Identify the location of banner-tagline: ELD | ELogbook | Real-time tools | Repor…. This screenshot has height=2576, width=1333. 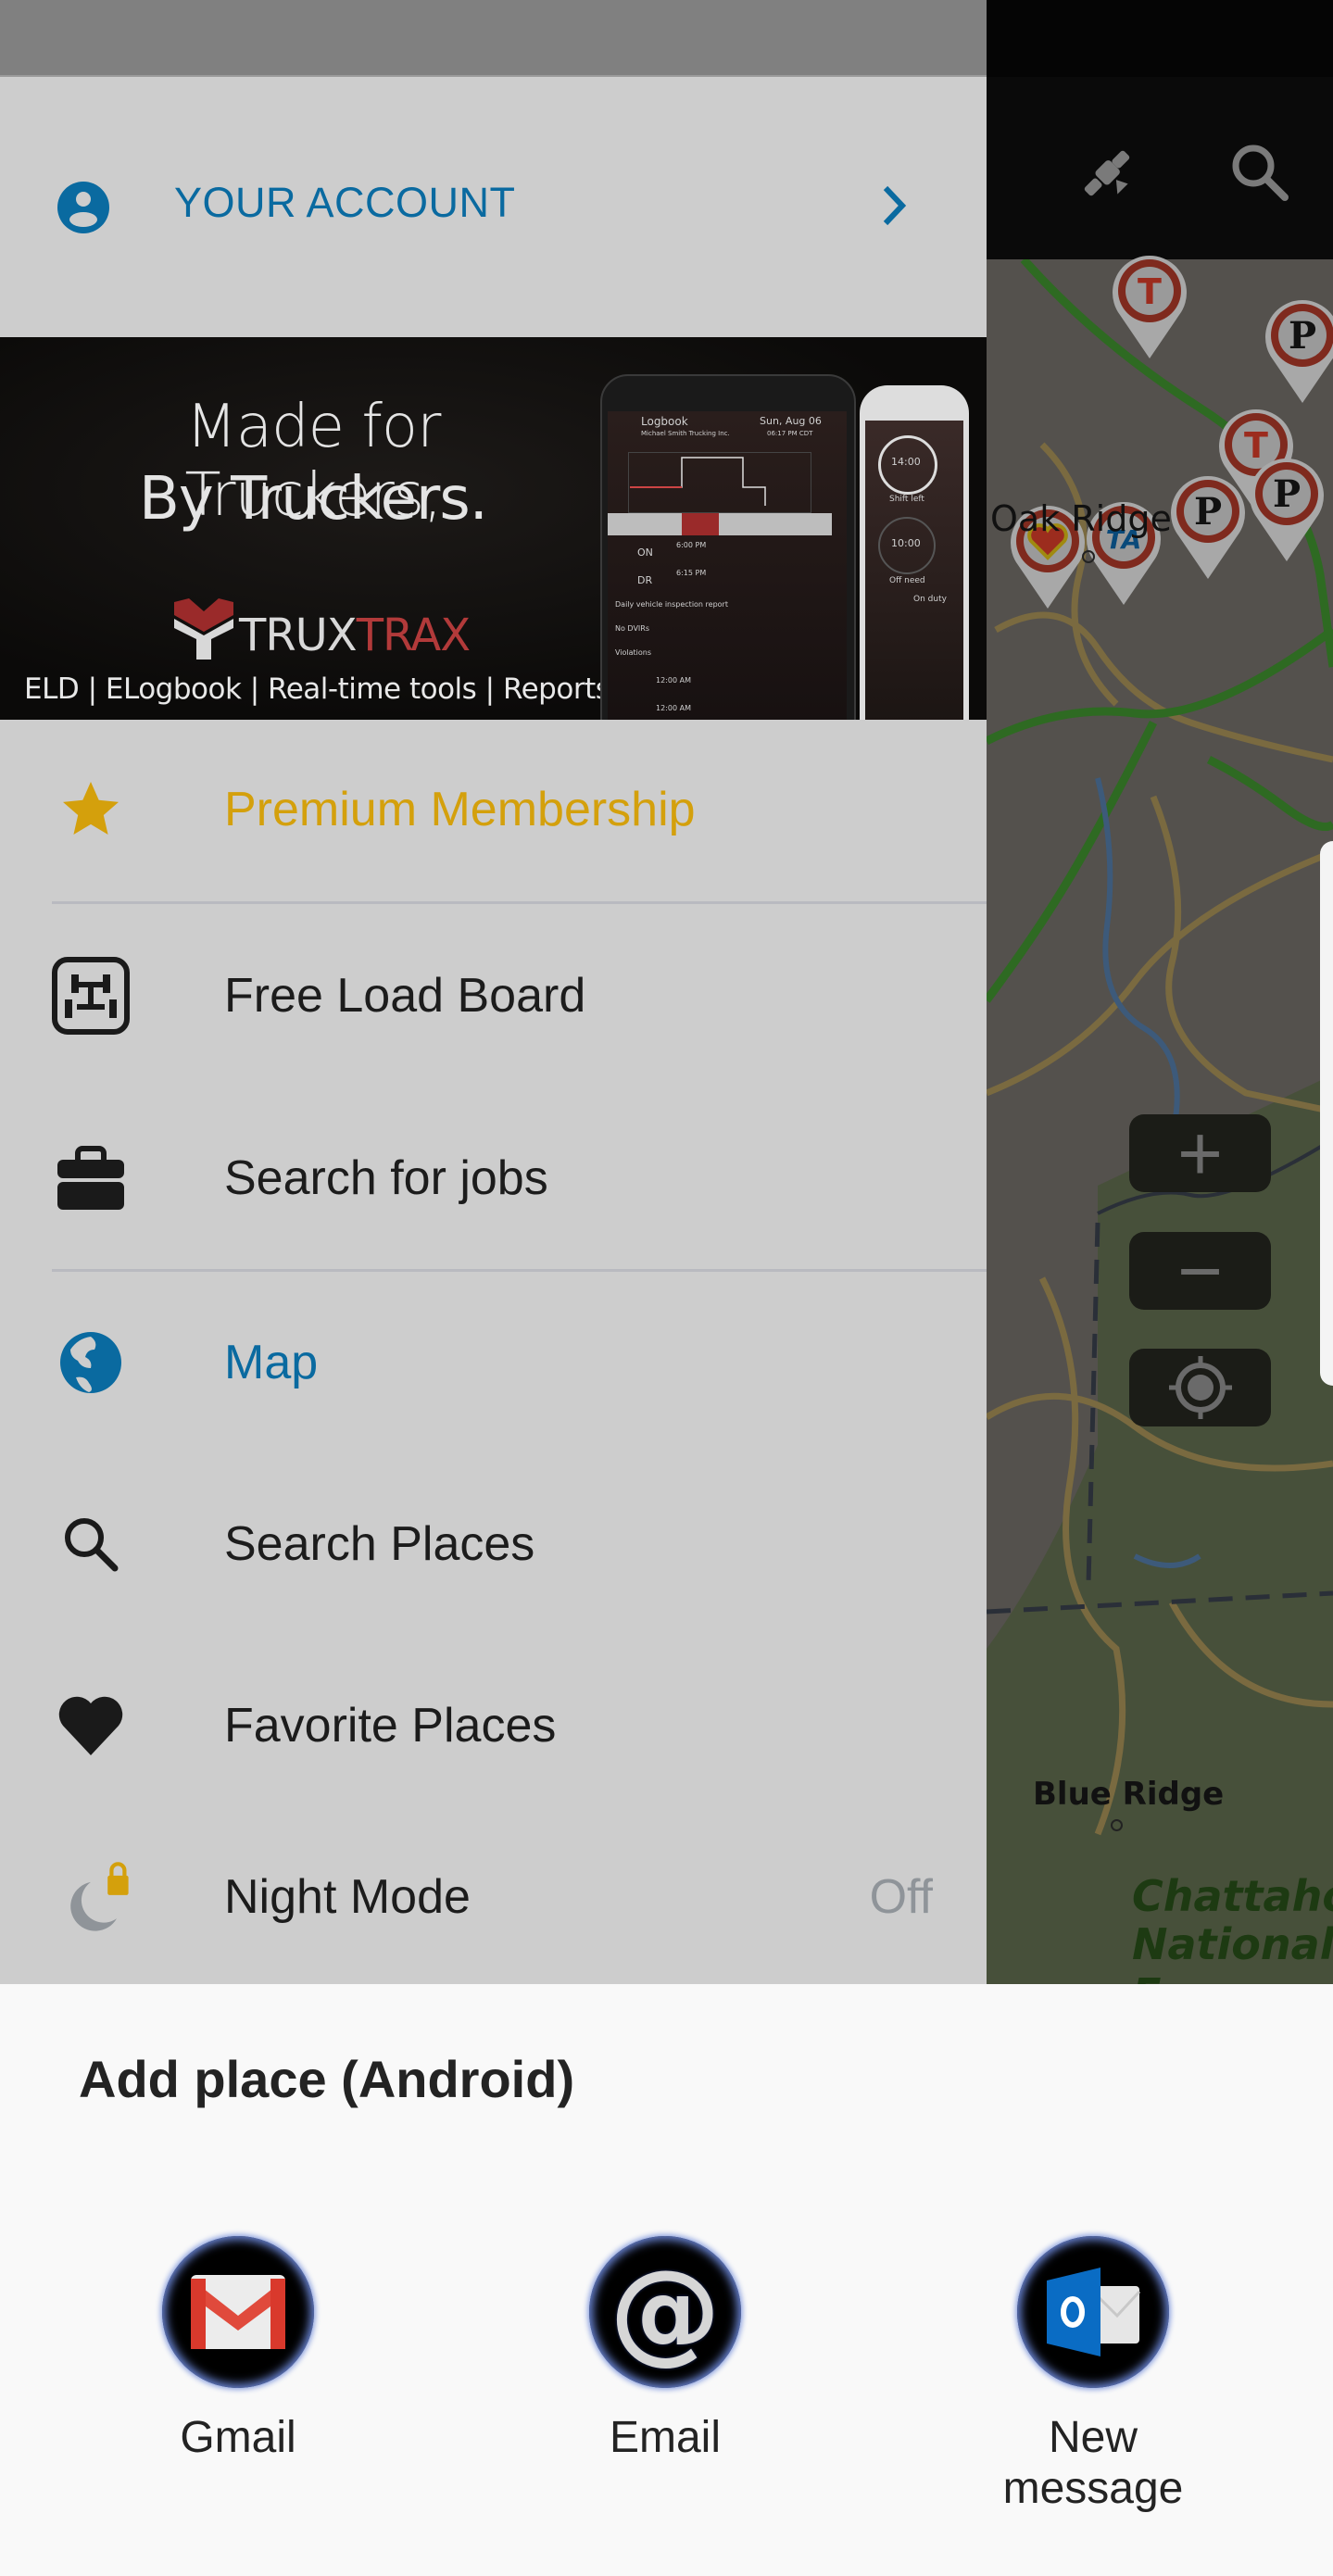
(317, 689).